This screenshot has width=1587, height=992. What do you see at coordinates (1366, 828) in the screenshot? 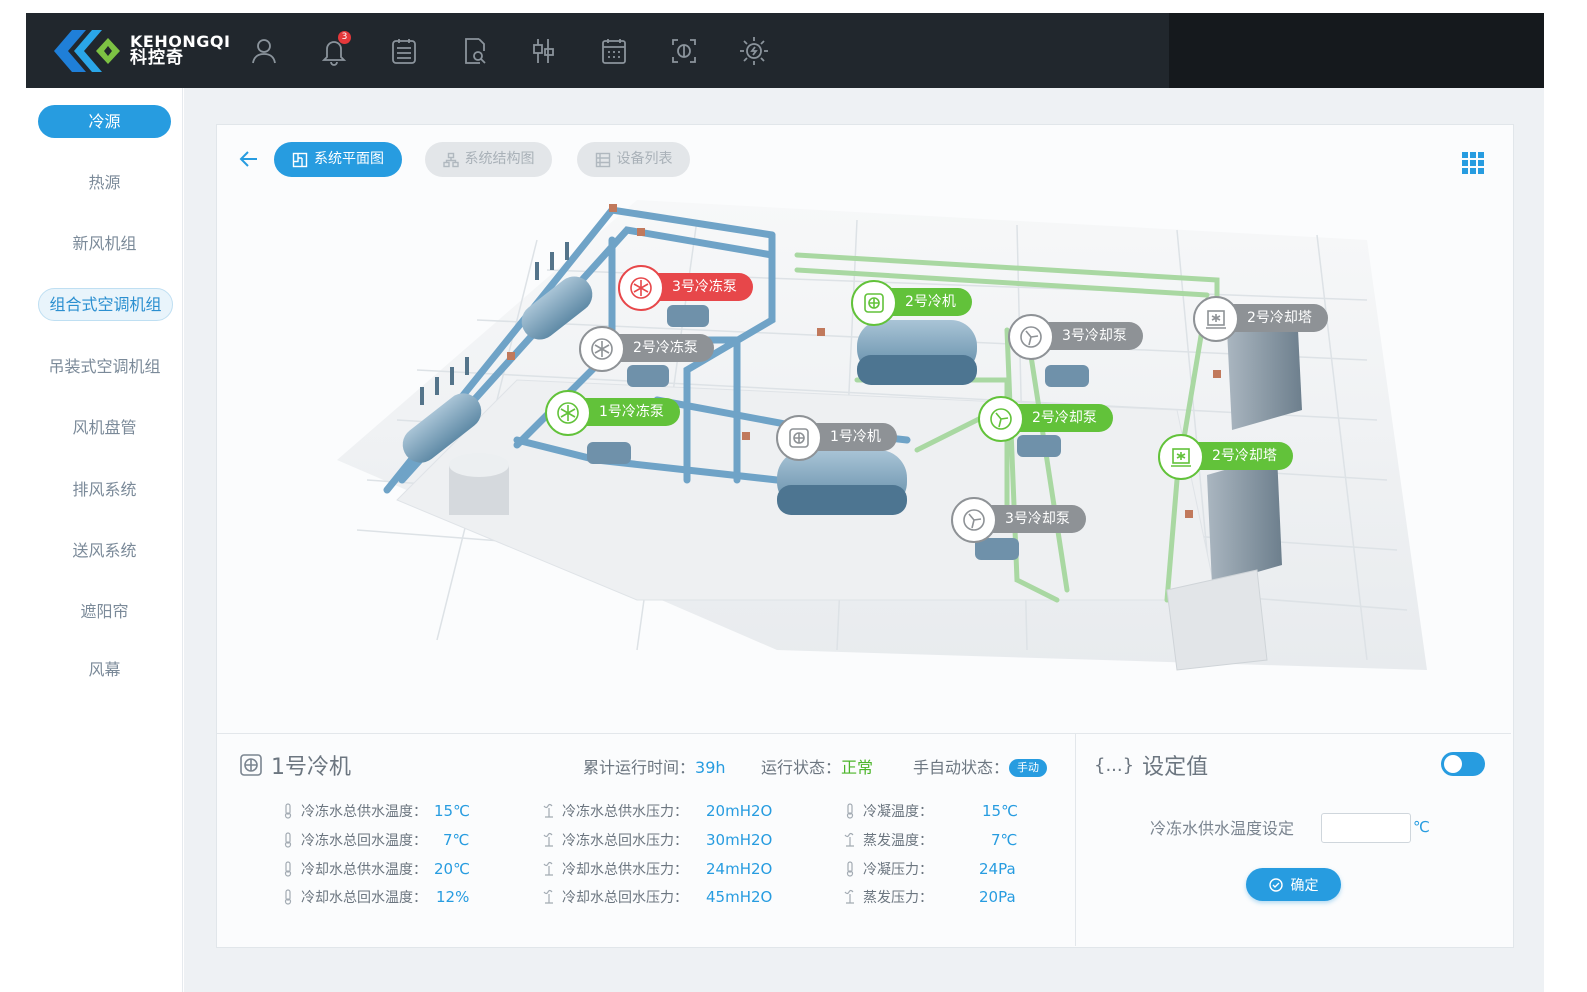
I see `chilled-water-supply-temp-input` at bounding box center [1366, 828].